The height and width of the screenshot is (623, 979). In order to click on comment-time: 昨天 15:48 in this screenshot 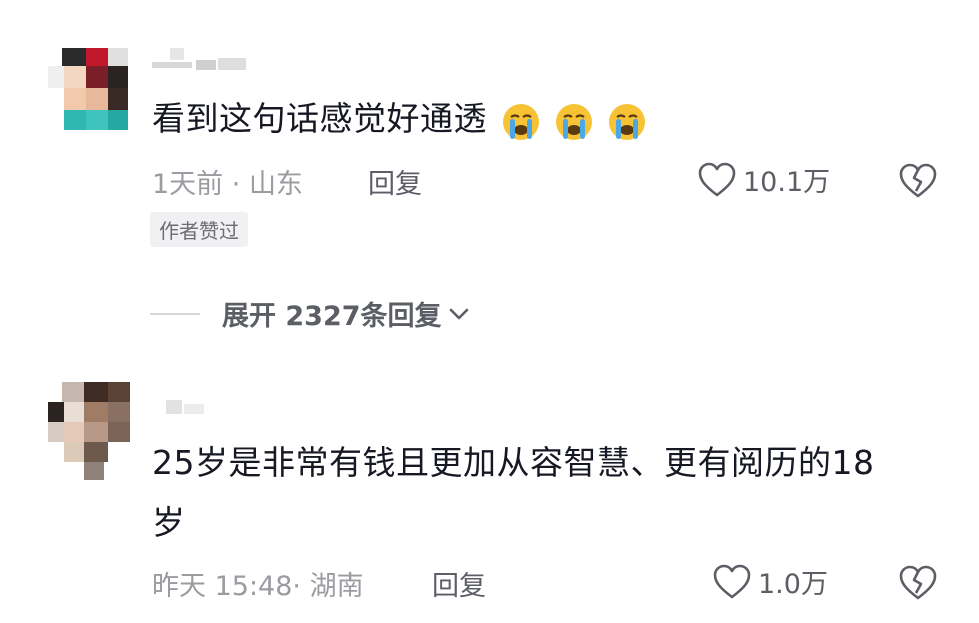, I will do `click(222, 586)`.